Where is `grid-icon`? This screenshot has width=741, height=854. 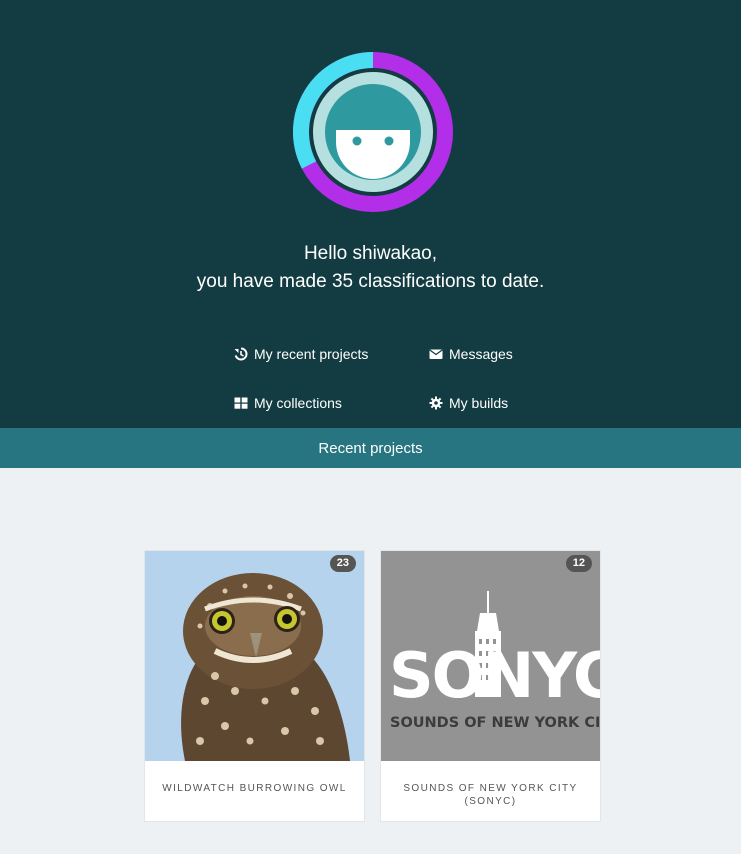
grid-icon is located at coordinates (241, 403).